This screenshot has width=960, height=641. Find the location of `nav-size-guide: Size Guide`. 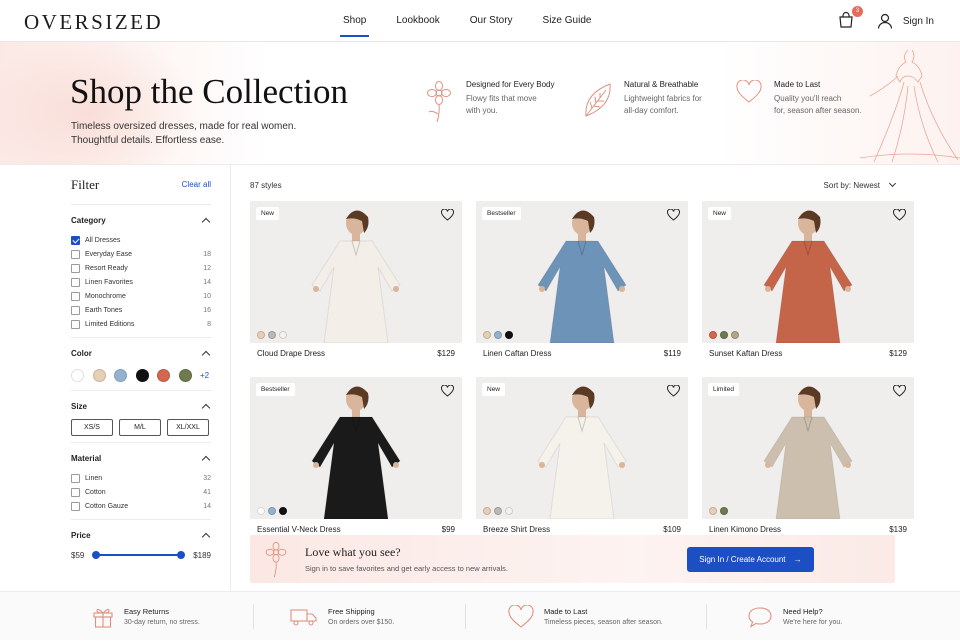

nav-size-guide: Size Guide is located at coordinates (567, 21).